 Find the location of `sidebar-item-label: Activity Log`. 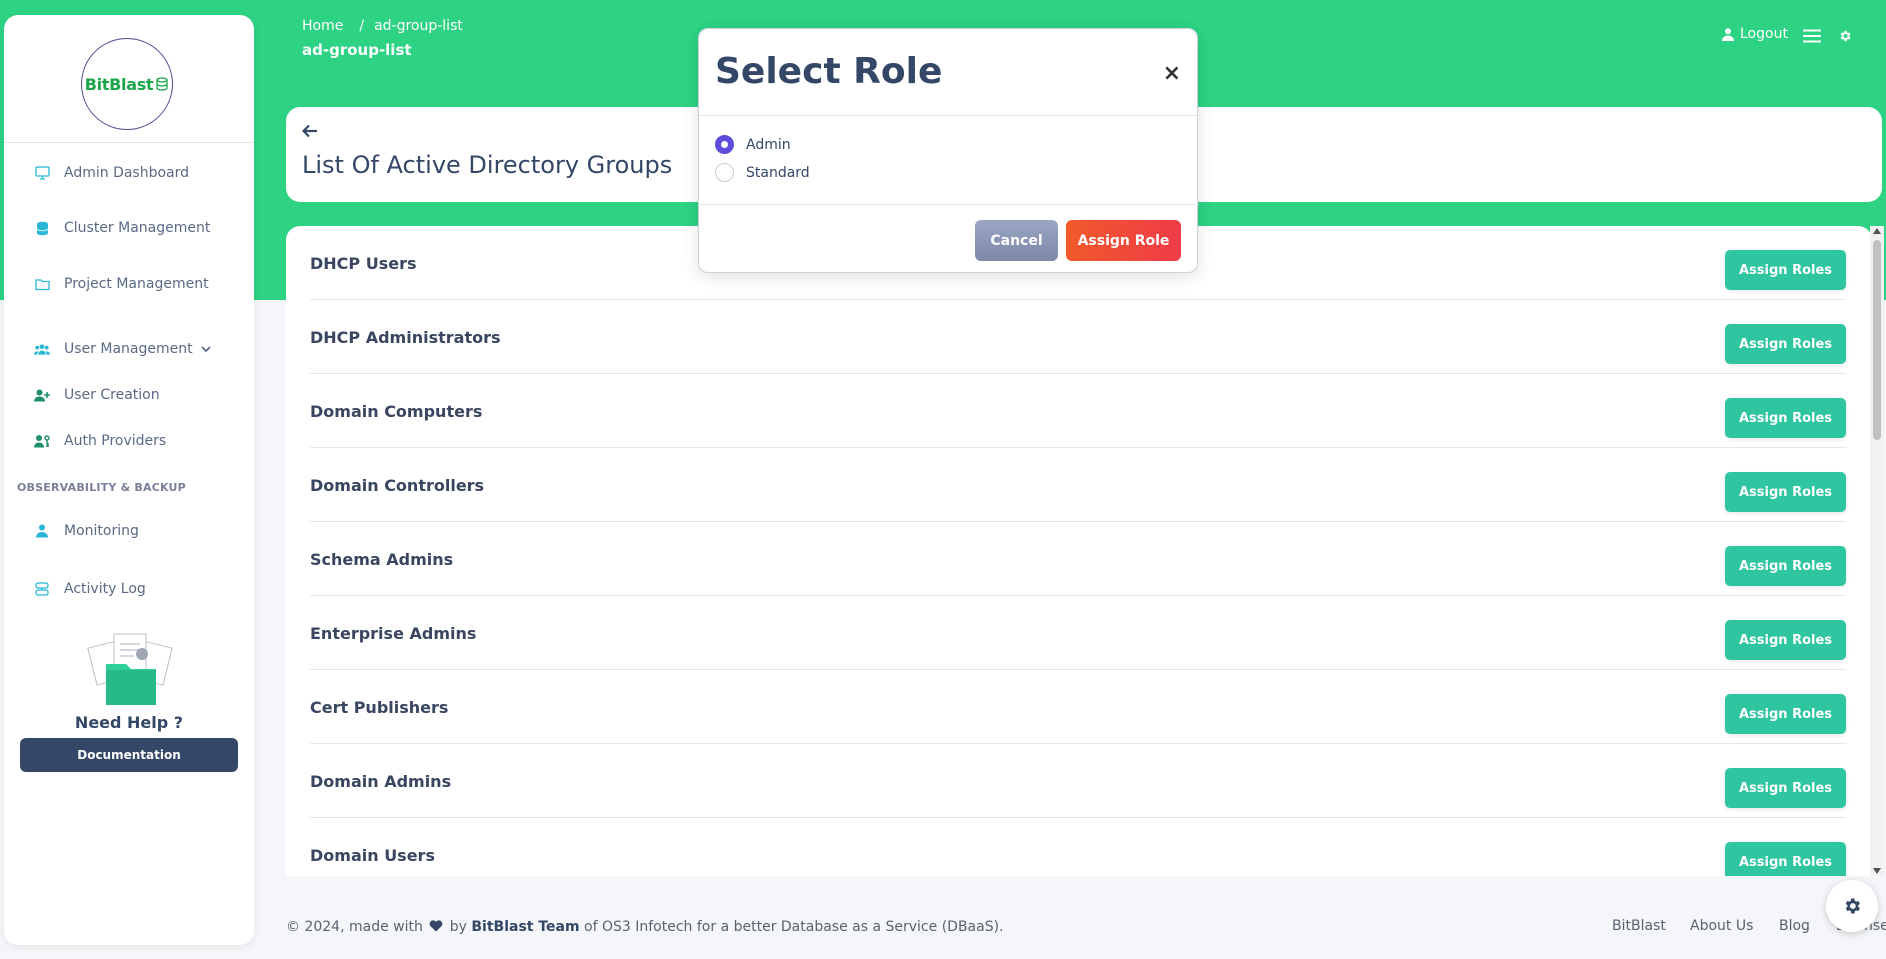

sidebar-item-label: Activity Log is located at coordinates (105, 589).